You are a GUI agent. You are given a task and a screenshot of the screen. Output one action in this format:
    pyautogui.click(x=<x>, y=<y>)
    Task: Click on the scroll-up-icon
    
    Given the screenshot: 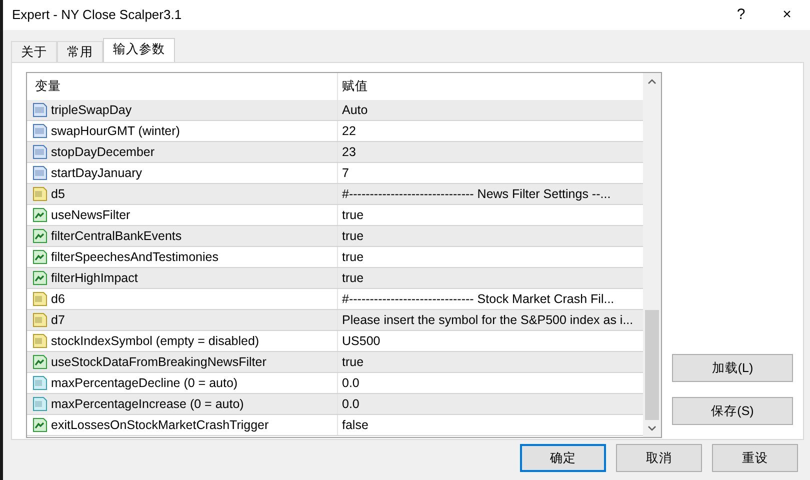 What is the action you would take?
    pyautogui.click(x=652, y=81)
    